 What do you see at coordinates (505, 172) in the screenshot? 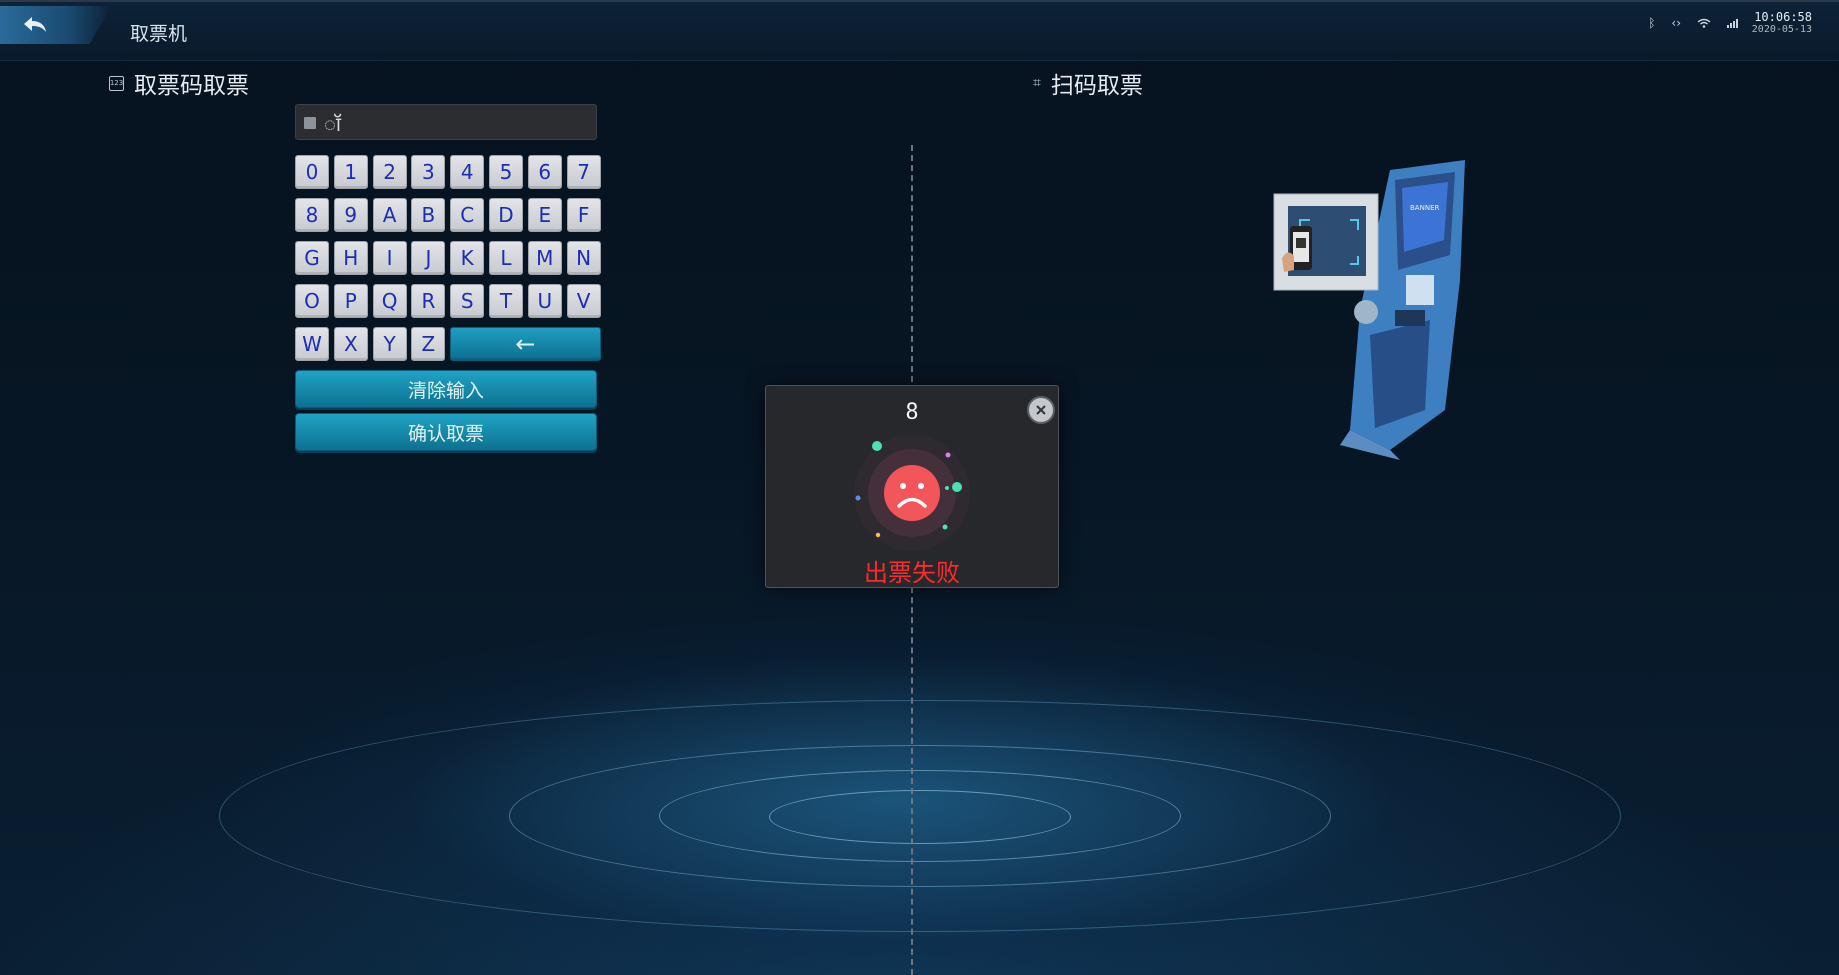
I see `key-5: 5` at bounding box center [505, 172].